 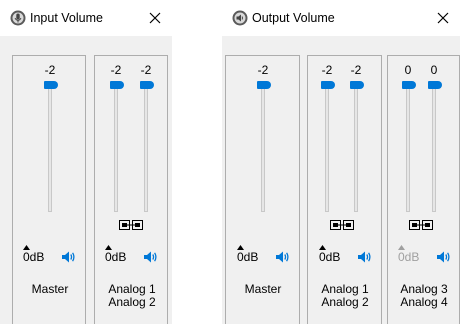 What do you see at coordinates (240, 18) in the screenshot?
I see `speaker-output-icon` at bounding box center [240, 18].